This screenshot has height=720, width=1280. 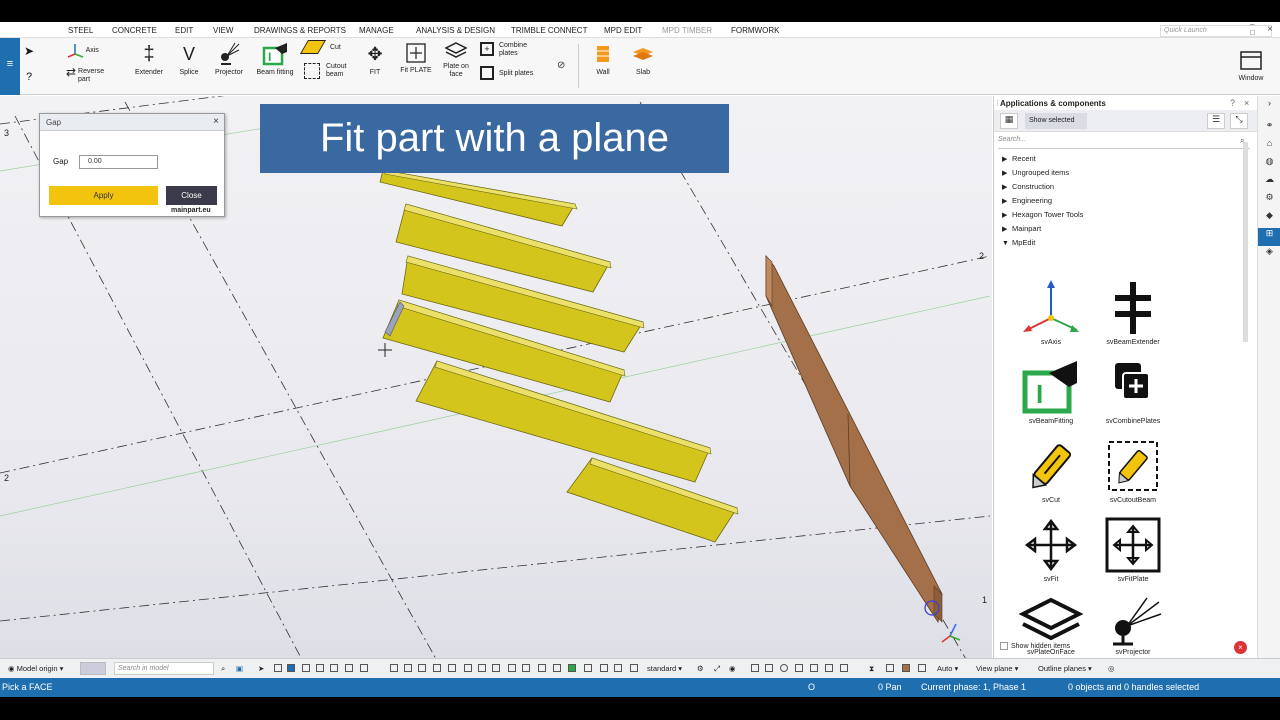 I want to click on tab-formwork: FORMWORK, so click(x=755, y=30).